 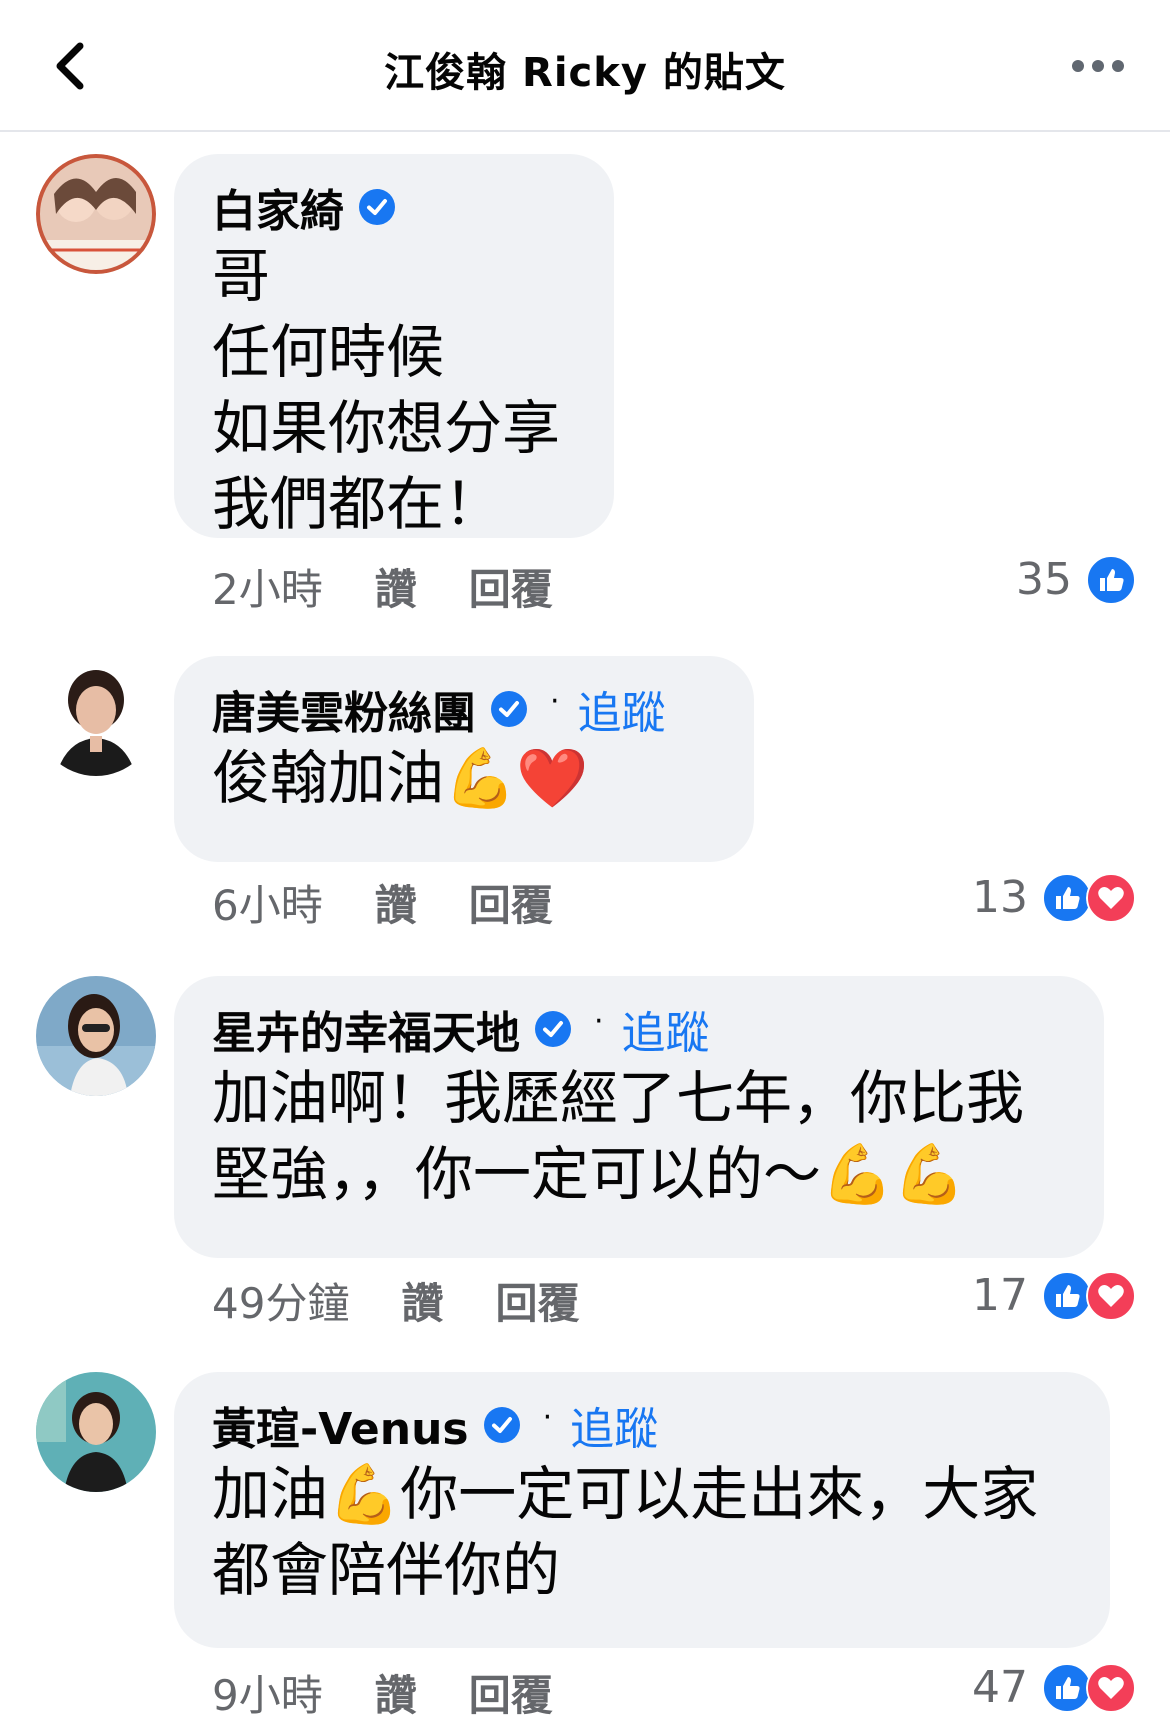 What do you see at coordinates (386, 390) in the screenshot?
I see `comment-text: 哥 任何時候 如果你想分享 我們都在！` at bounding box center [386, 390].